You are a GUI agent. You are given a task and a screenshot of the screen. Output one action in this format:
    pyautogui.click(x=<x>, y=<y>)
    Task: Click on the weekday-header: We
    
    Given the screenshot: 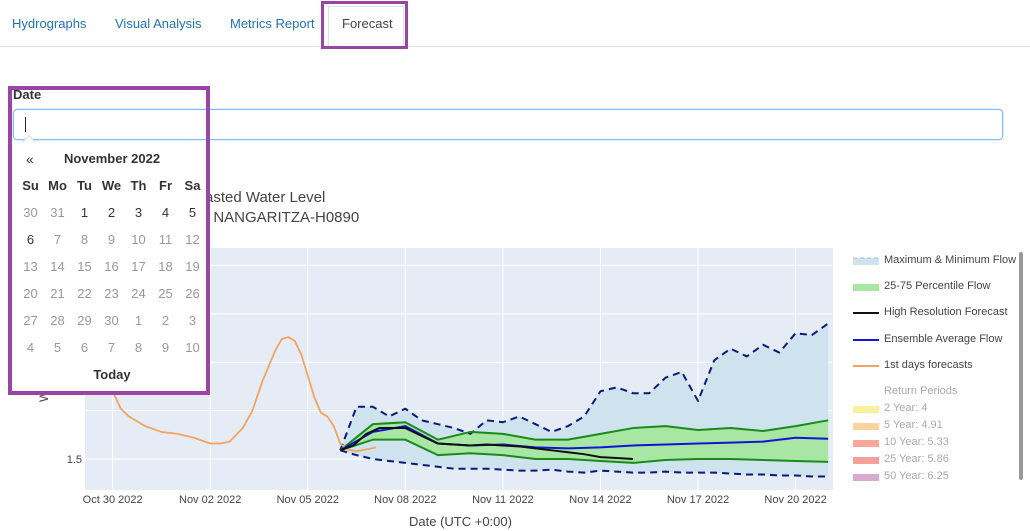 What is the action you would take?
    pyautogui.click(x=111, y=185)
    